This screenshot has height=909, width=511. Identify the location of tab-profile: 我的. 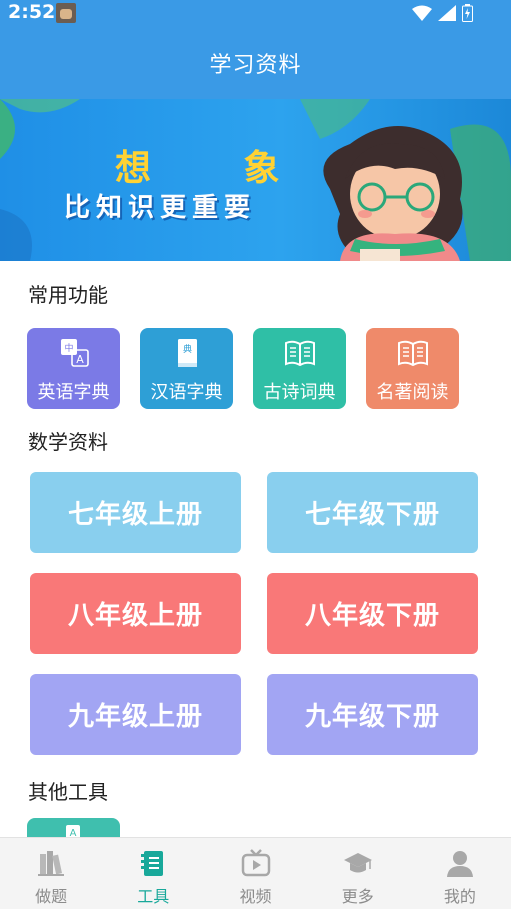
(460, 873).